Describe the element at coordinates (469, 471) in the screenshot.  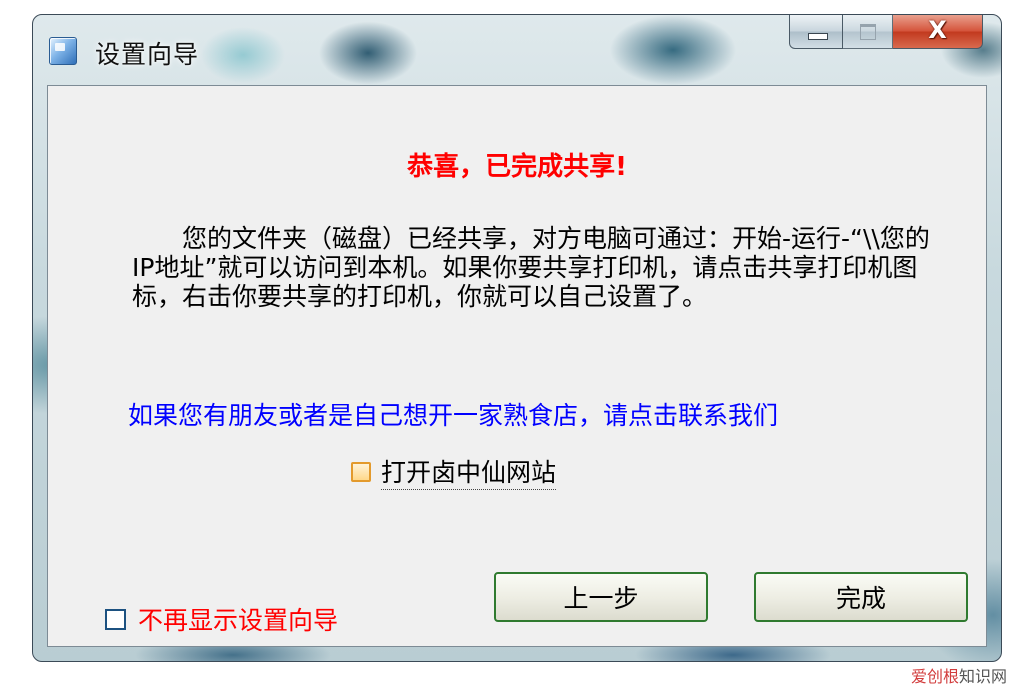
I see `open-website-label: 打开卤中仙网站` at that location.